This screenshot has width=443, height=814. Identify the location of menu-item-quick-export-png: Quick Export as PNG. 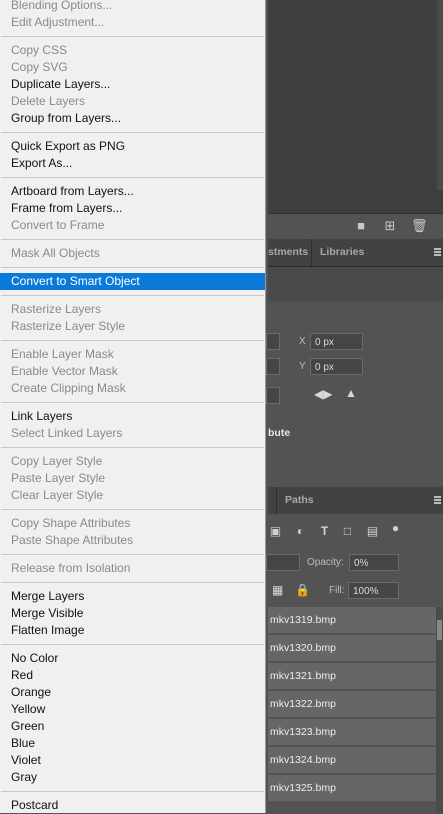
(132, 146).